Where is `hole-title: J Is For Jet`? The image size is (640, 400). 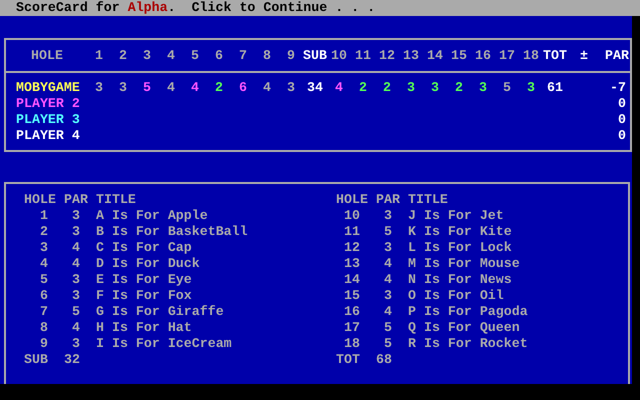
hole-title: J Is For Jet is located at coordinates (456, 215).